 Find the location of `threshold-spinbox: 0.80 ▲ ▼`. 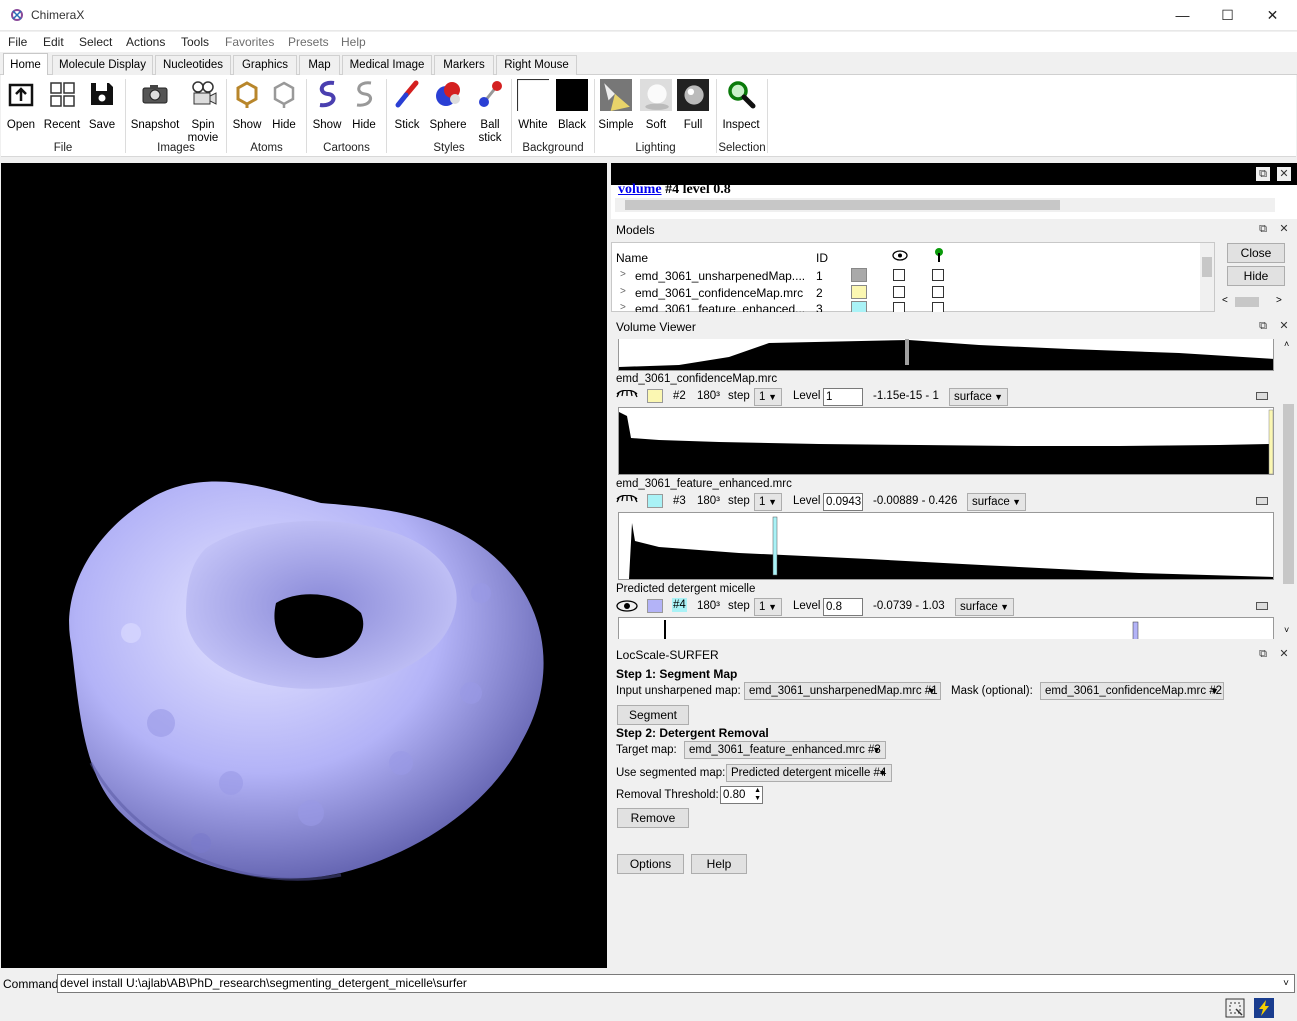

threshold-spinbox: 0.80 ▲ ▼ is located at coordinates (741, 795).